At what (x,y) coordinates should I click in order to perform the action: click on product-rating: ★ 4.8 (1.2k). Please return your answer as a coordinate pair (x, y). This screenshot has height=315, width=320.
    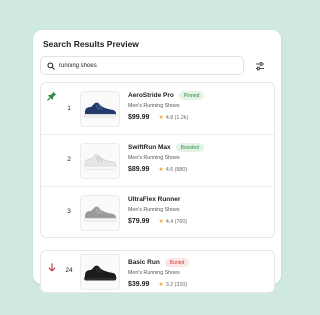
    Looking at the image, I should click on (173, 118).